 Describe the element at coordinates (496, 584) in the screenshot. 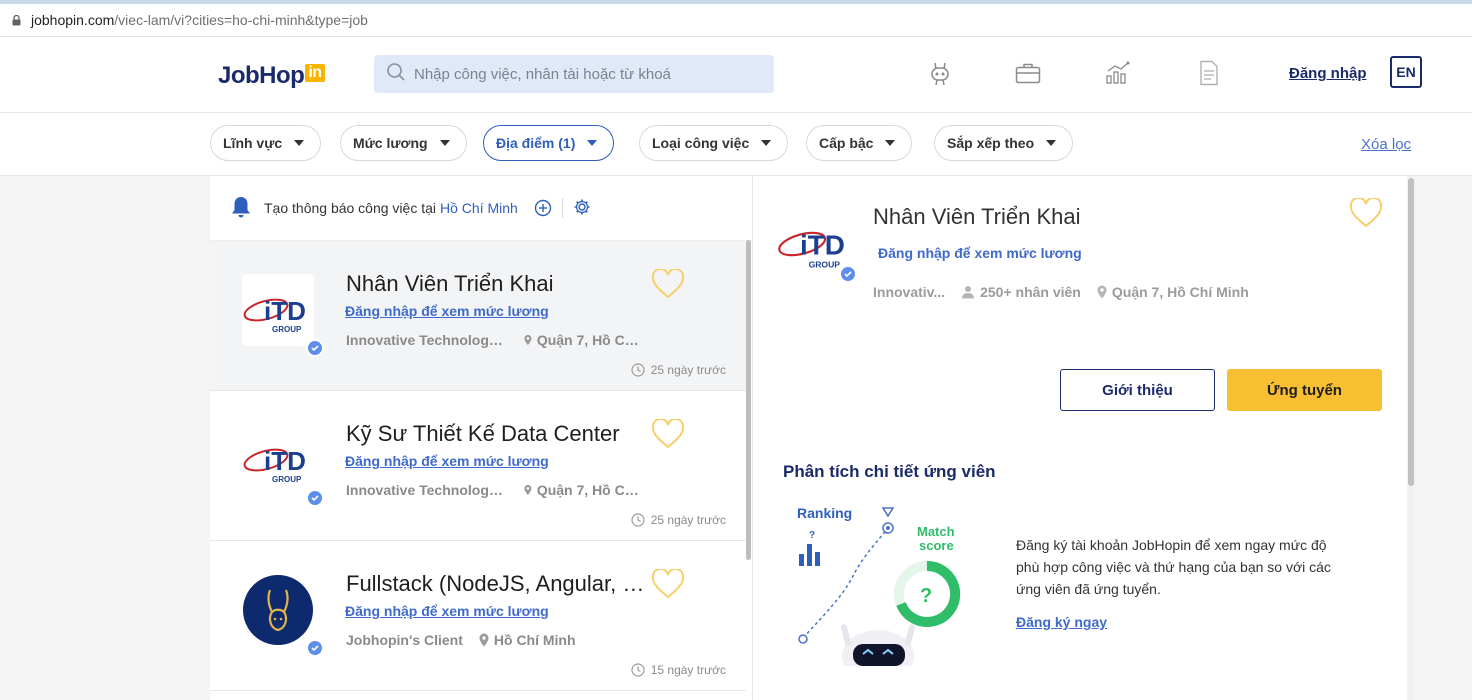

I see `job-title: Fullstack (NodeJS, Angular, ReactJS)` at that location.